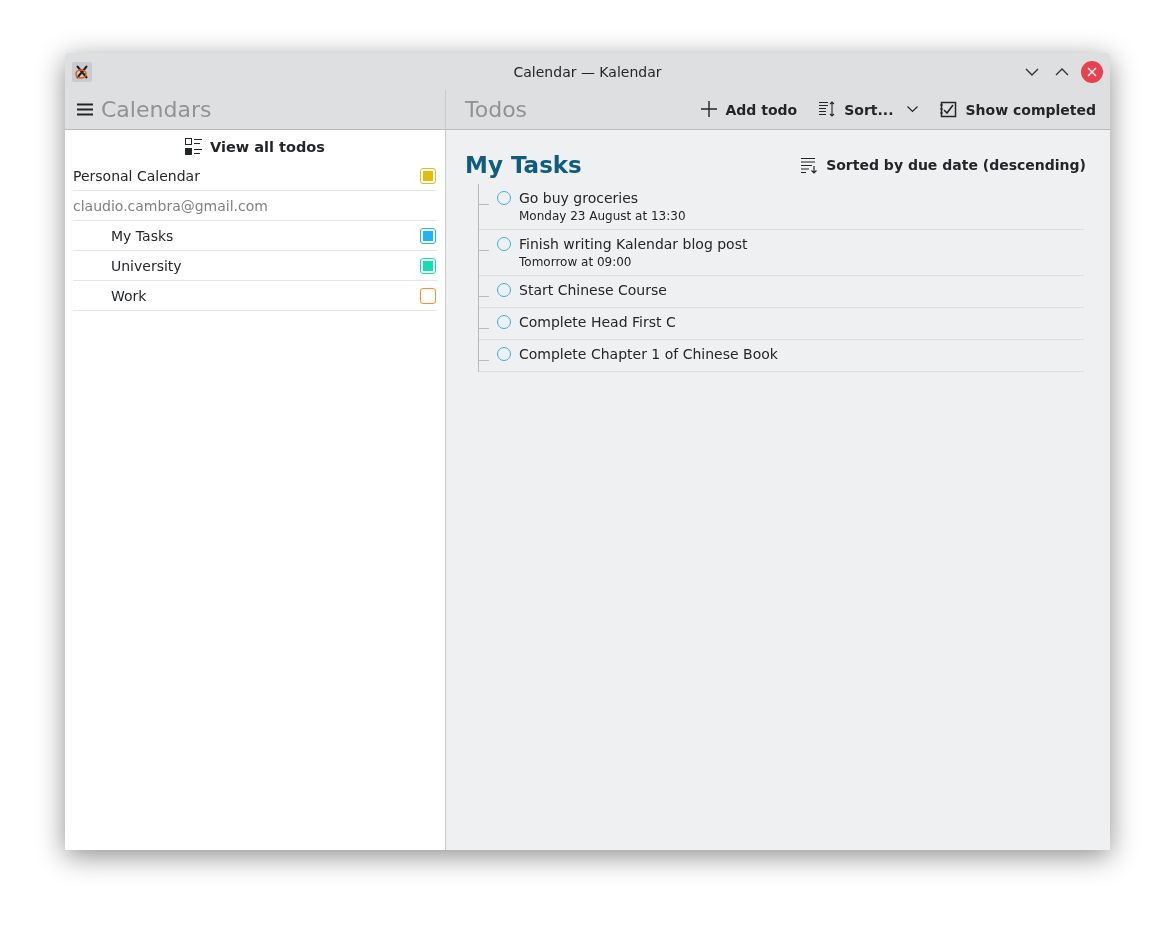 The height and width of the screenshot is (927, 1175). I want to click on sort-label: Sorted by due date (descending), so click(956, 165).